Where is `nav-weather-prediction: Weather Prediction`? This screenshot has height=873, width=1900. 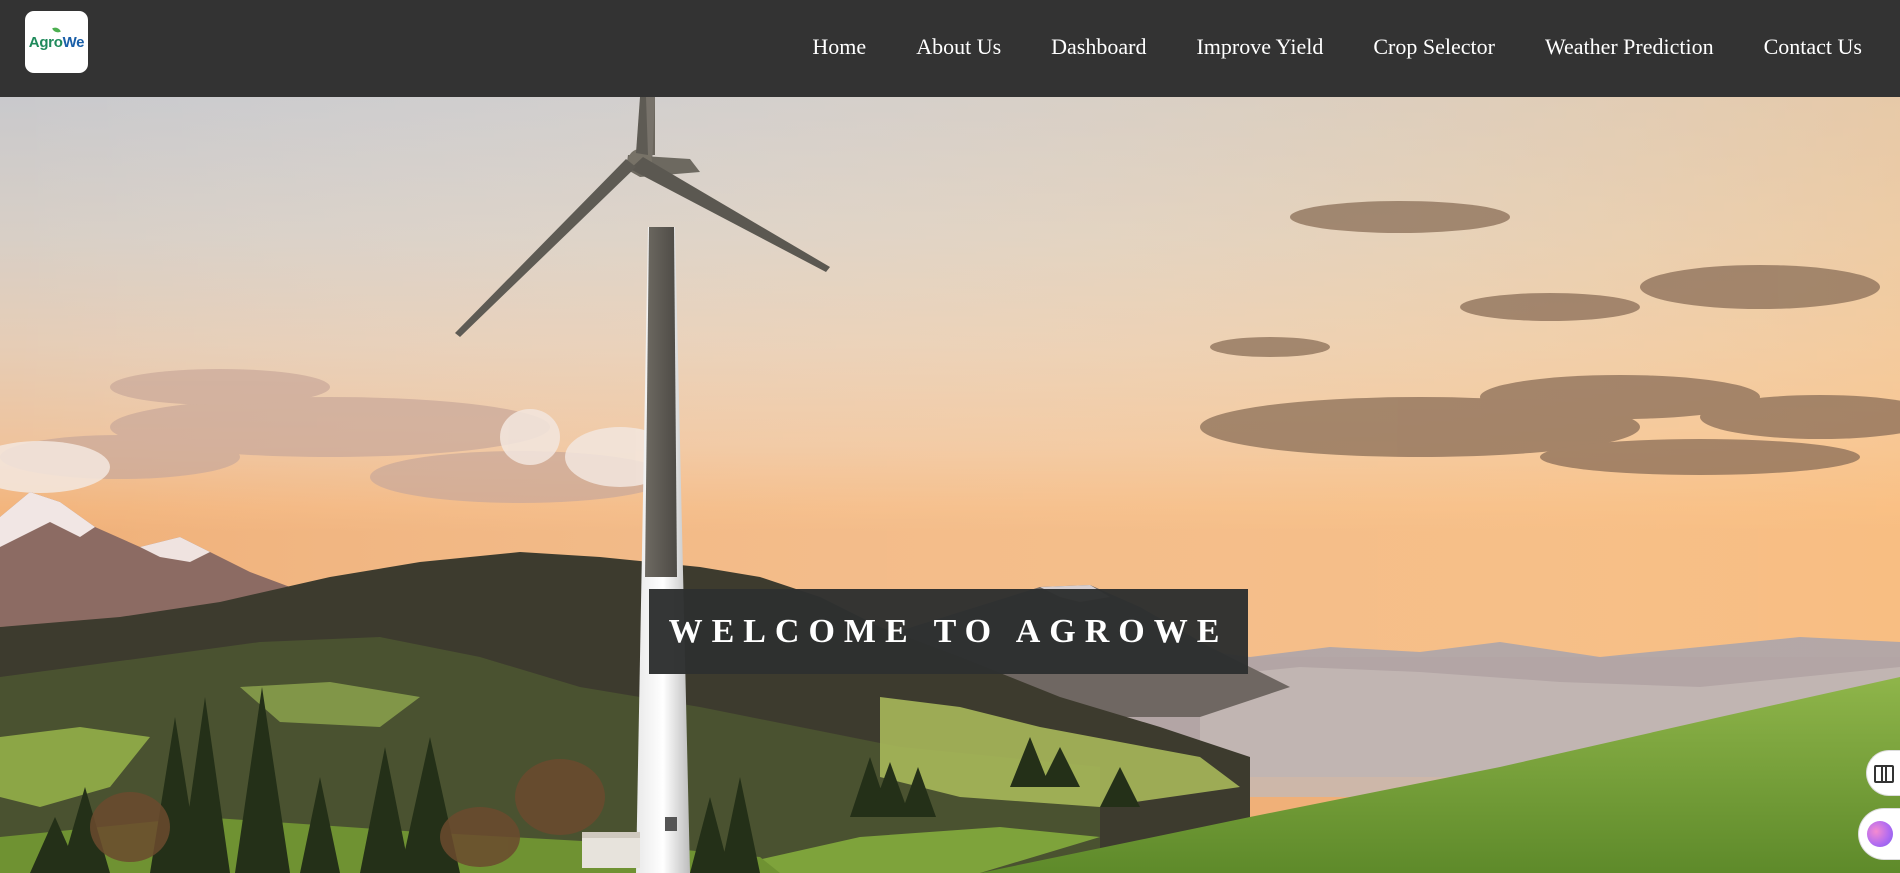 nav-weather-prediction: Weather Prediction is located at coordinates (1629, 47).